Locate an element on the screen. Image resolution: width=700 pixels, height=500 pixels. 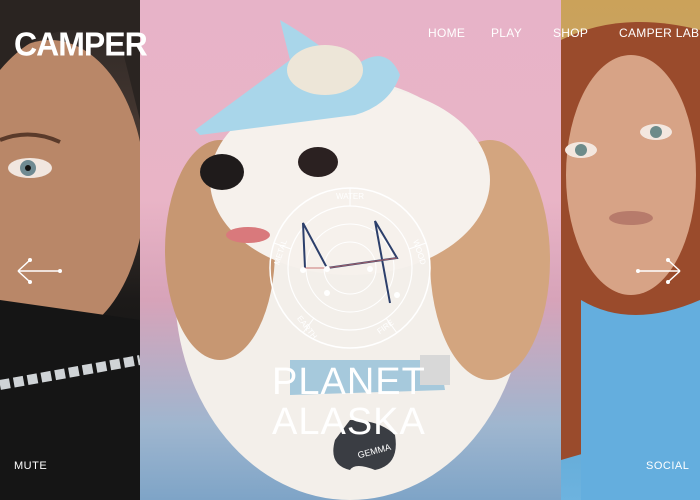
dog-tag: GEMMA is located at coordinates (374, 451).